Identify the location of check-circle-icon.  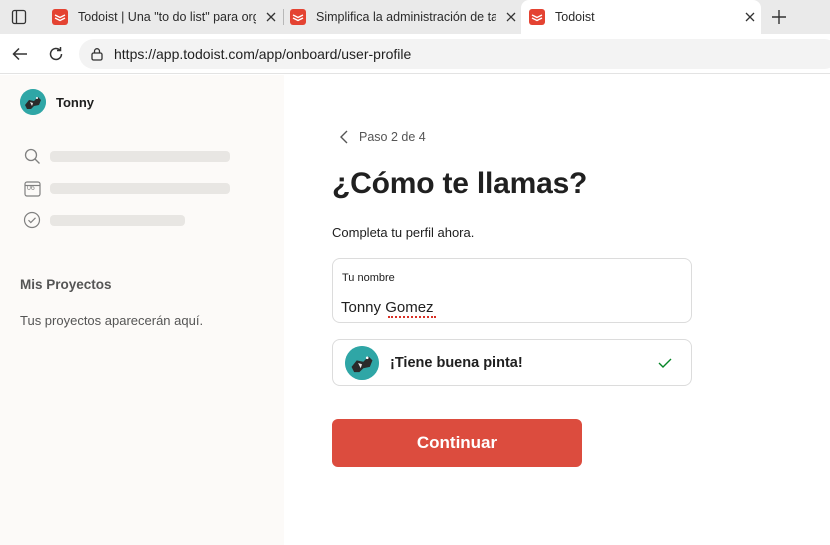
(32, 220).